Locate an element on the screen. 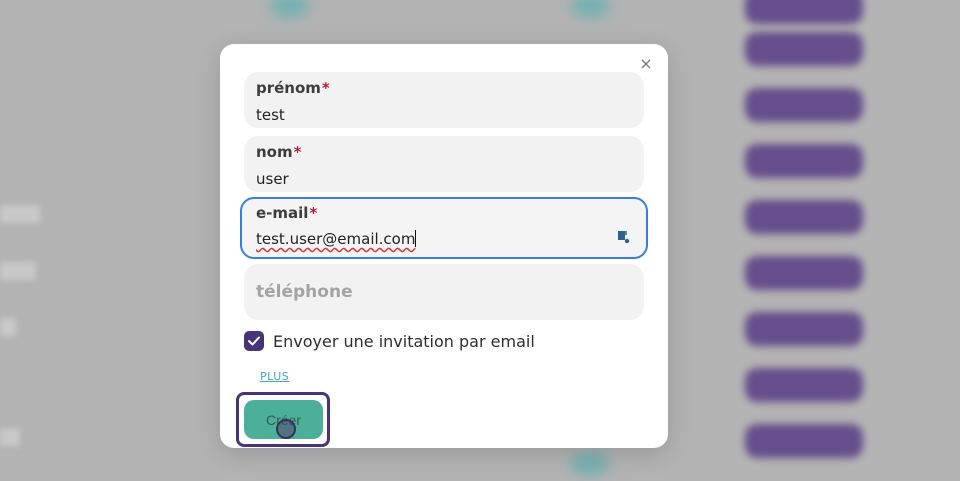 This screenshot has height=481, width=960. email-label: e-mail* is located at coordinates (287, 213).